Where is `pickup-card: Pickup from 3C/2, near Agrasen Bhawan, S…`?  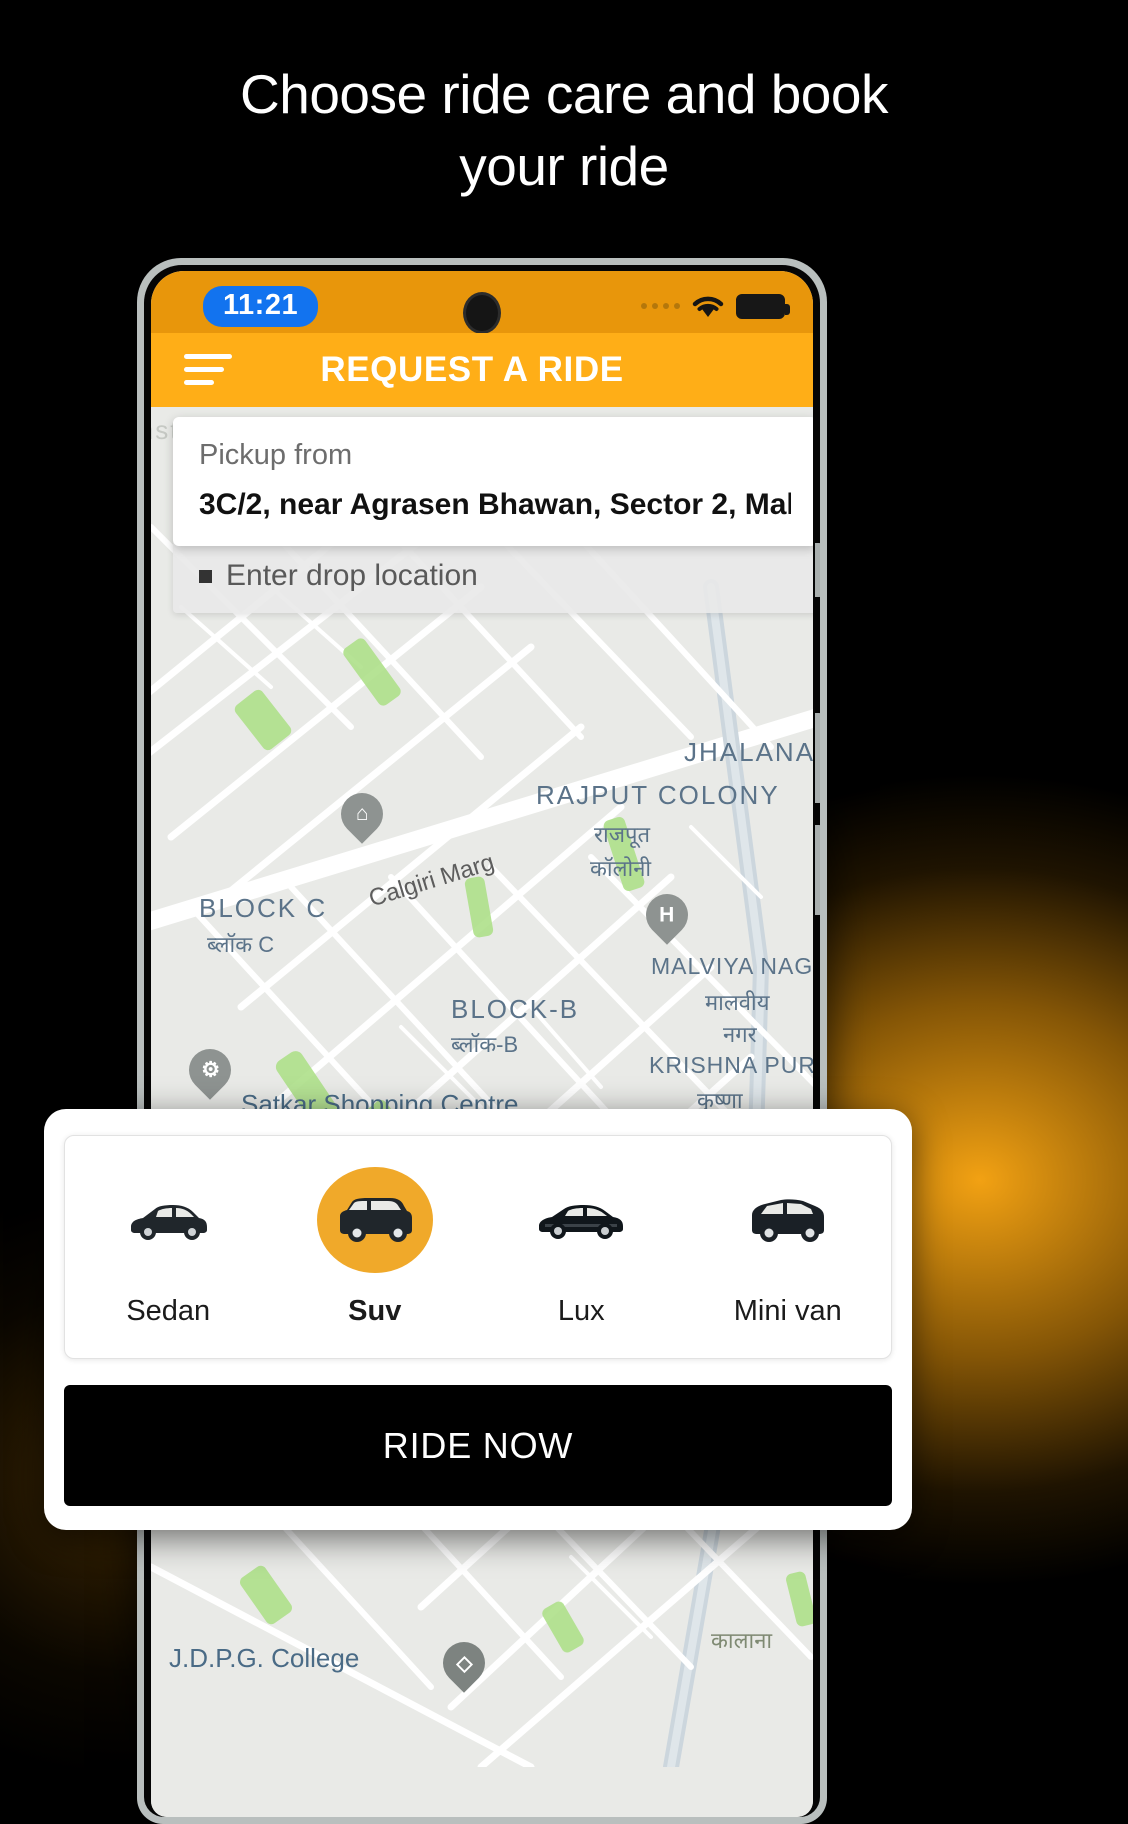 pickup-card: Pickup from 3C/2, near Agrasen Bhawan, S… is located at coordinates (493, 481).